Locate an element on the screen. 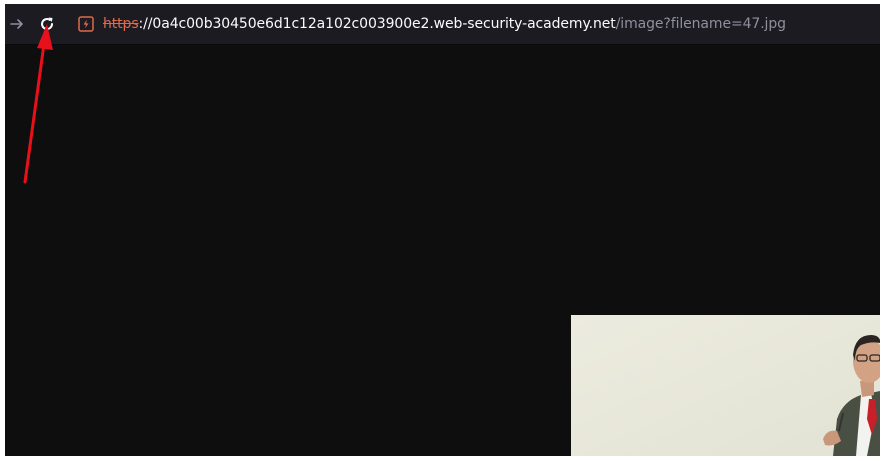 The width and height of the screenshot is (885, 461). reload-button is located at coordinates (47, 24).